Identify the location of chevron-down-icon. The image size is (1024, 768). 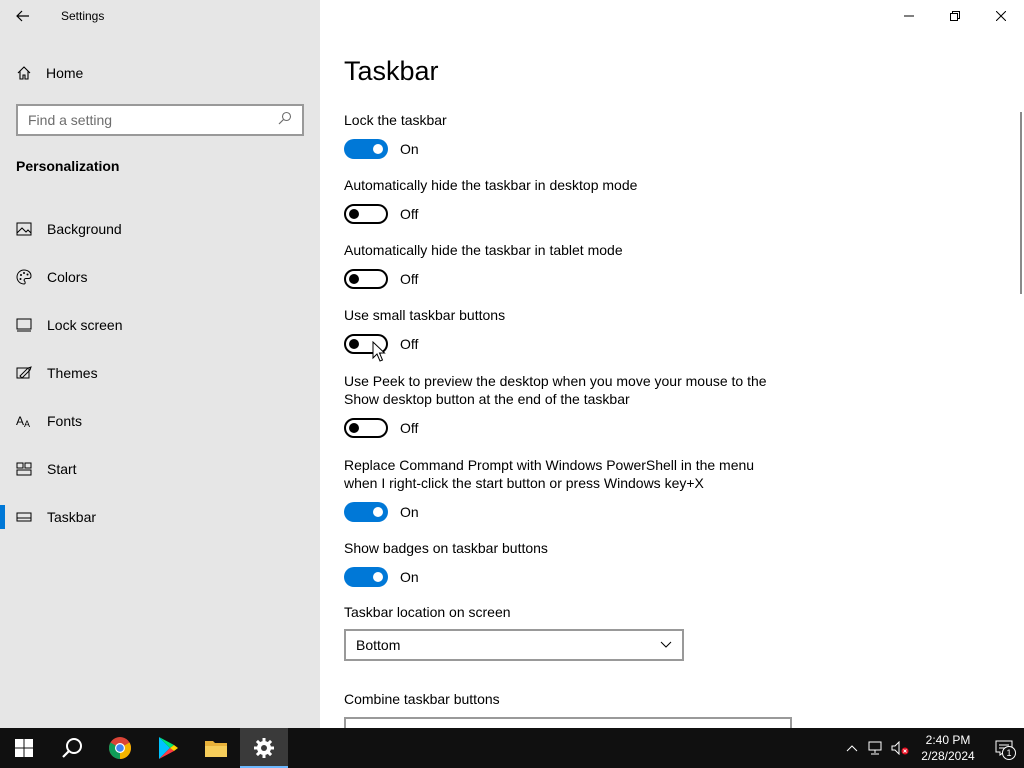
(666, 644).